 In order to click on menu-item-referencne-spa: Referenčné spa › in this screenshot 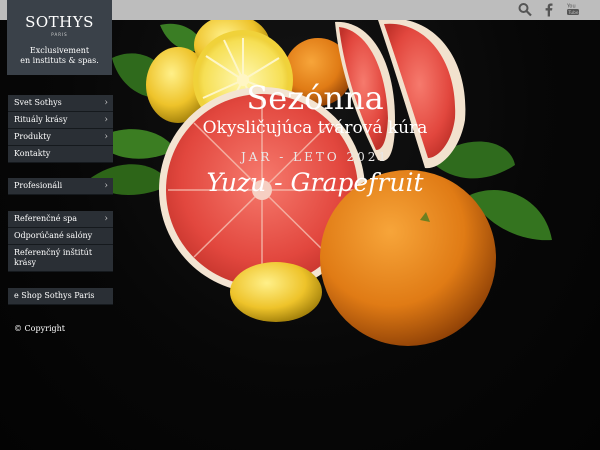, I will do `click(60, 219)`.